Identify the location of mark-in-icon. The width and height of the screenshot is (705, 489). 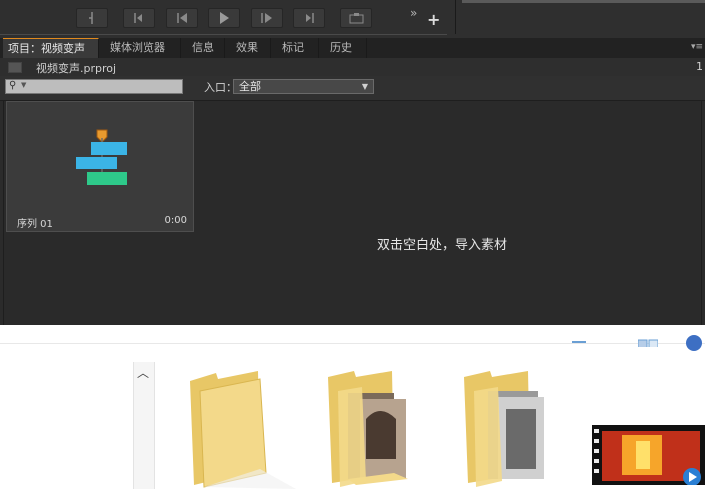
(91, 18).